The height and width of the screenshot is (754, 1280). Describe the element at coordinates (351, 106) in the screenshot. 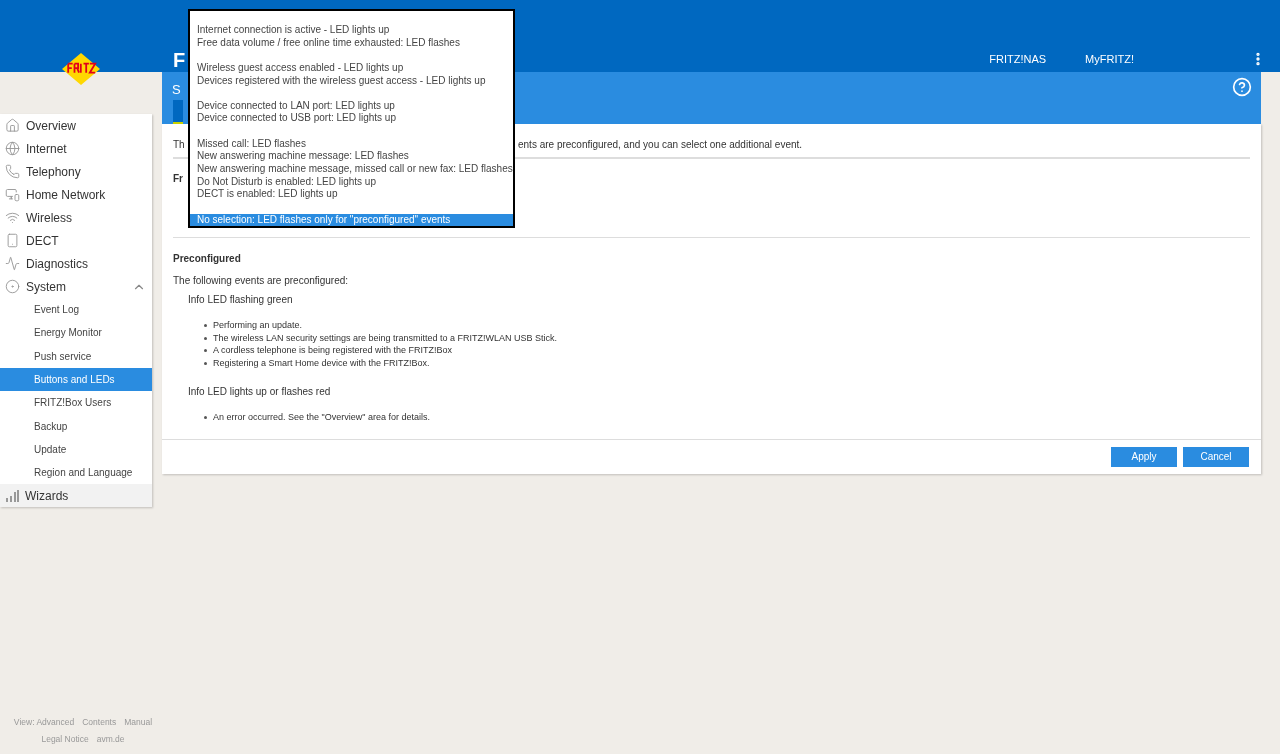

I see `dropdown-option: Device connected to LAN port: LED lights up` at that location.